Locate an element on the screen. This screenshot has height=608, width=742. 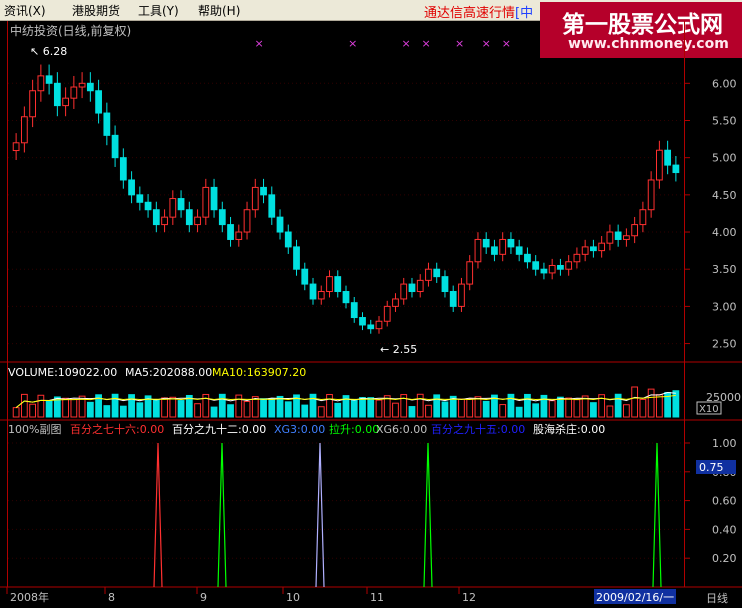
low-price-label: ← 2.55 is located at coordinates (398, 349).